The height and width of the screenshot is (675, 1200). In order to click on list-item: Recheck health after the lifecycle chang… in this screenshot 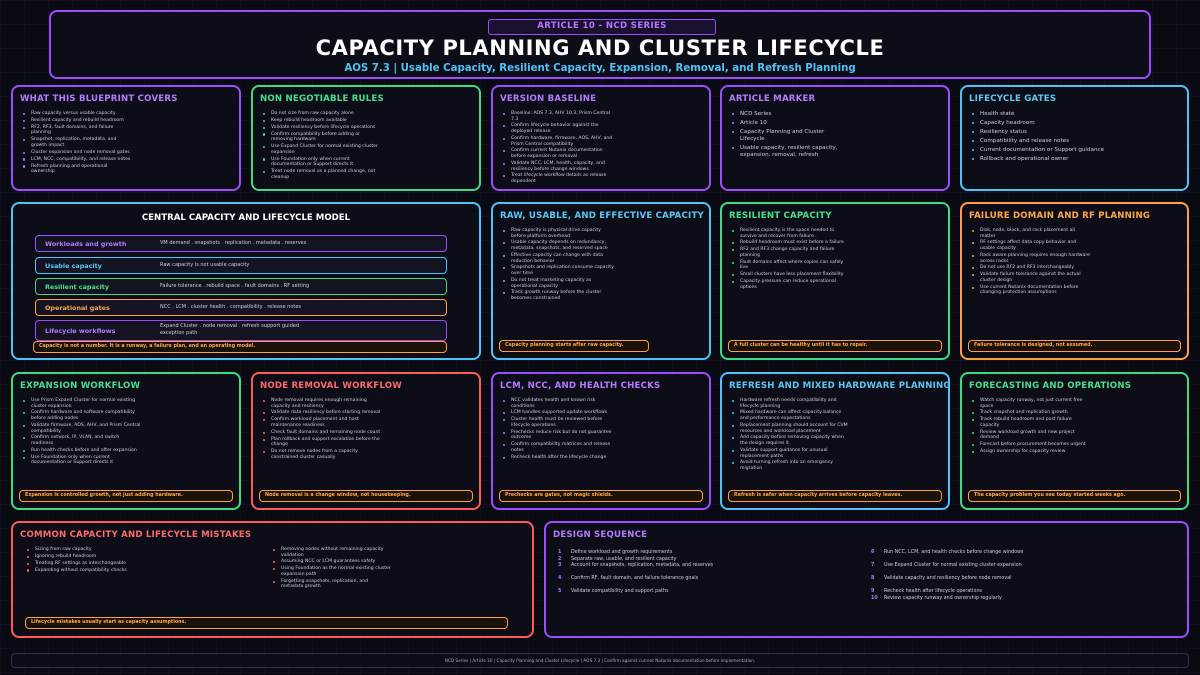, I will do `click(558, 458)`.